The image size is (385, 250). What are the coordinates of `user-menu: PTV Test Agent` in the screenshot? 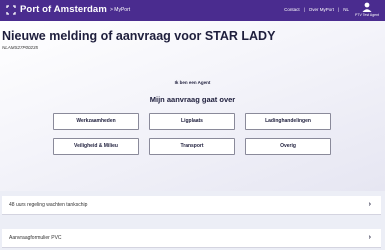 It's located at (367, 9).